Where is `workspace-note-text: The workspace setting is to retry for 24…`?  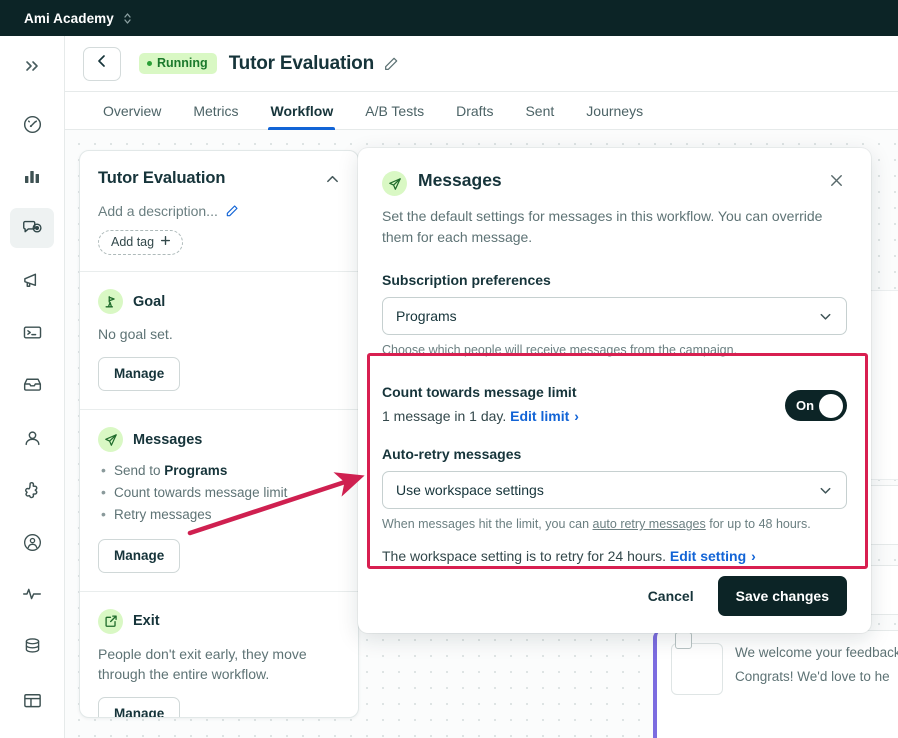 workspace-note-text: The workspace setting is to retry for 24… is located at coordinates (524, 556).